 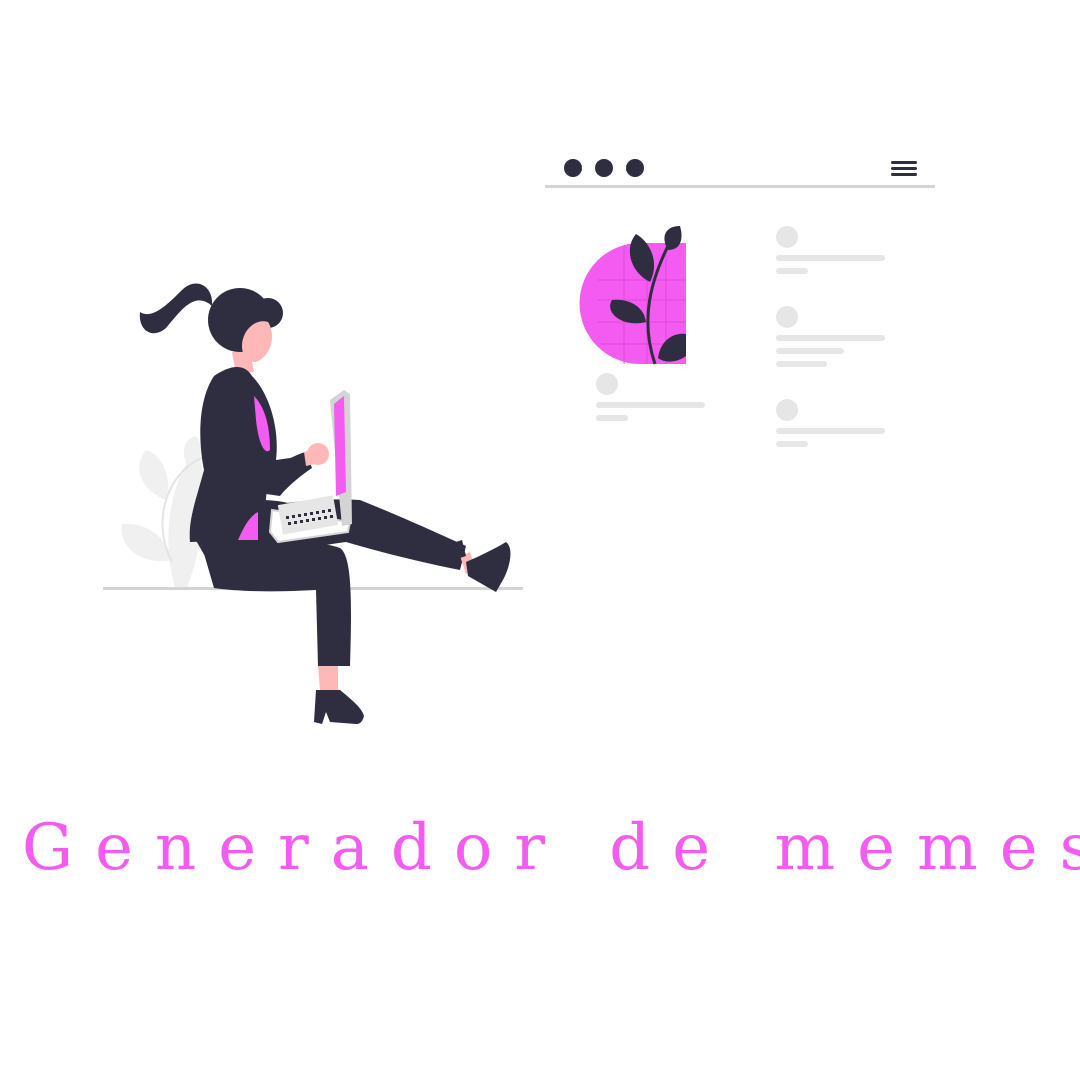 What do you see at coordinates (632, 295) in the screenshot?
I see `plant-image` at bounding box center [632, 295].